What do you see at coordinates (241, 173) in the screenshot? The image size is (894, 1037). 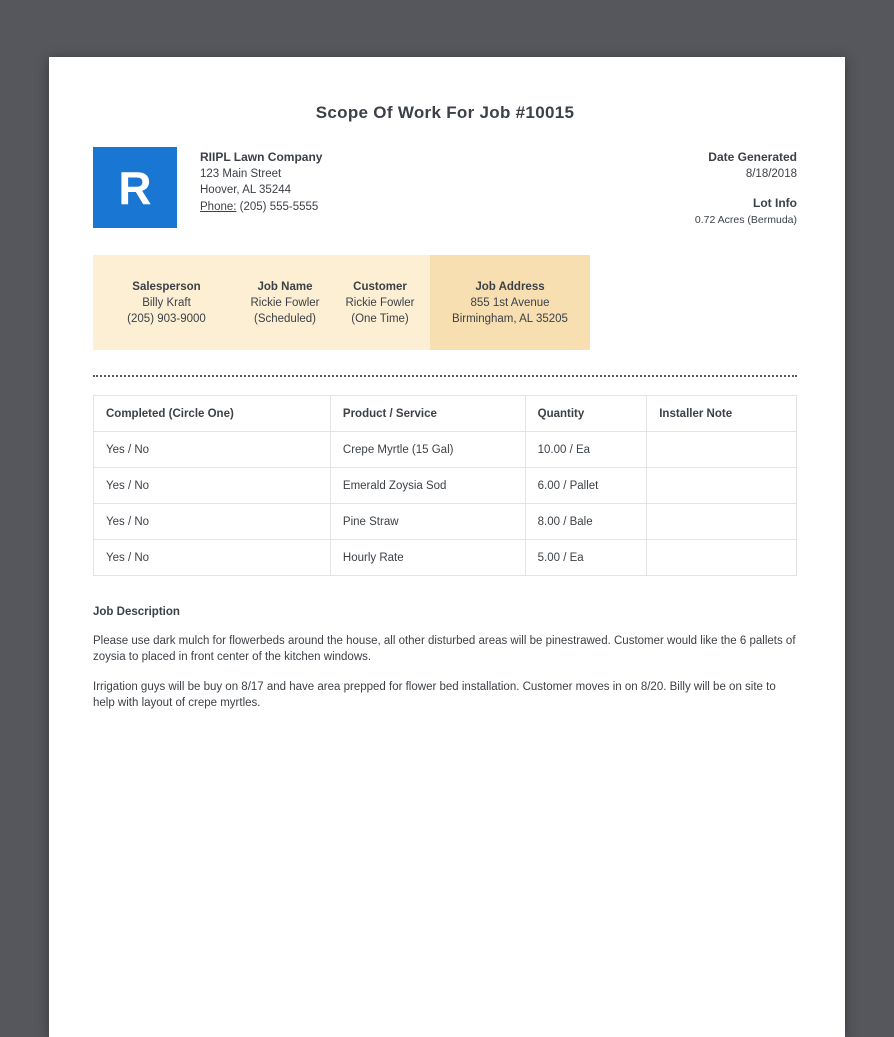 I see `company-address-line1: 123 Main Street` at bounding box center [241, 173].